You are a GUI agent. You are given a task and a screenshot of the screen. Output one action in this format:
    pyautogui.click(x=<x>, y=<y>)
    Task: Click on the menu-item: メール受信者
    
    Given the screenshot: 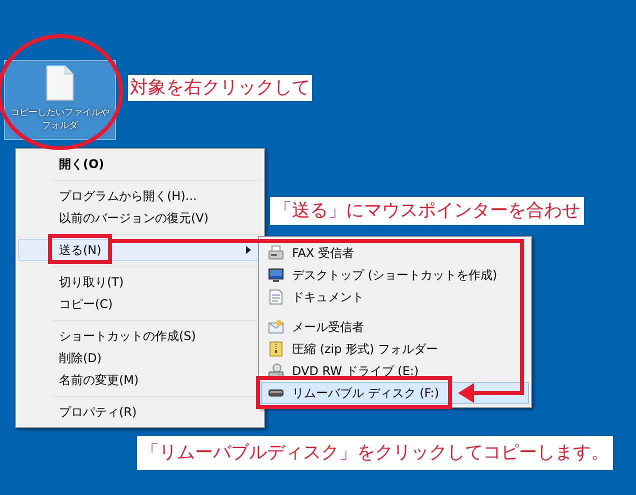 What is the action you would take?
    pyautogui.click(x=395, y=327)
    